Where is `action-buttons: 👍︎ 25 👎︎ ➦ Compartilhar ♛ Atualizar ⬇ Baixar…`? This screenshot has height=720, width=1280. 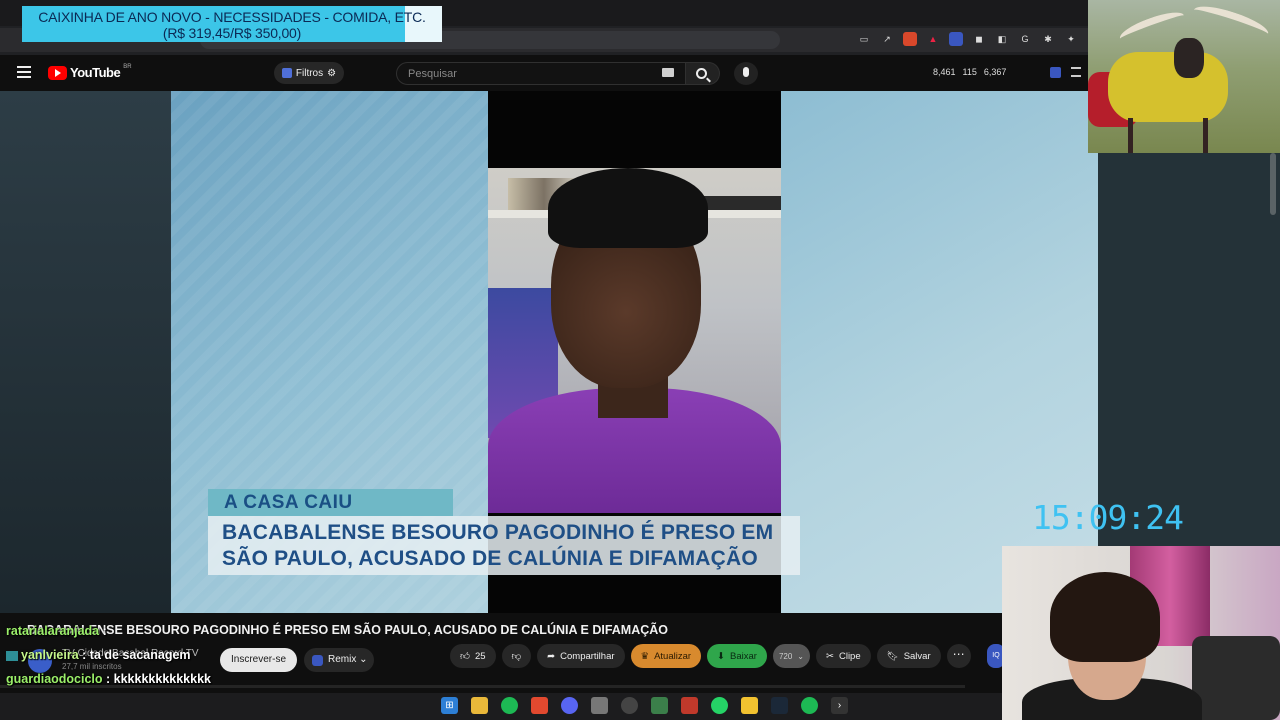
action-buttons: 👍︎ 25 👎︎ ➦ Compartilhar ♛ Atualizar ⬇ Baixar… is located at coordinates (710, 656).